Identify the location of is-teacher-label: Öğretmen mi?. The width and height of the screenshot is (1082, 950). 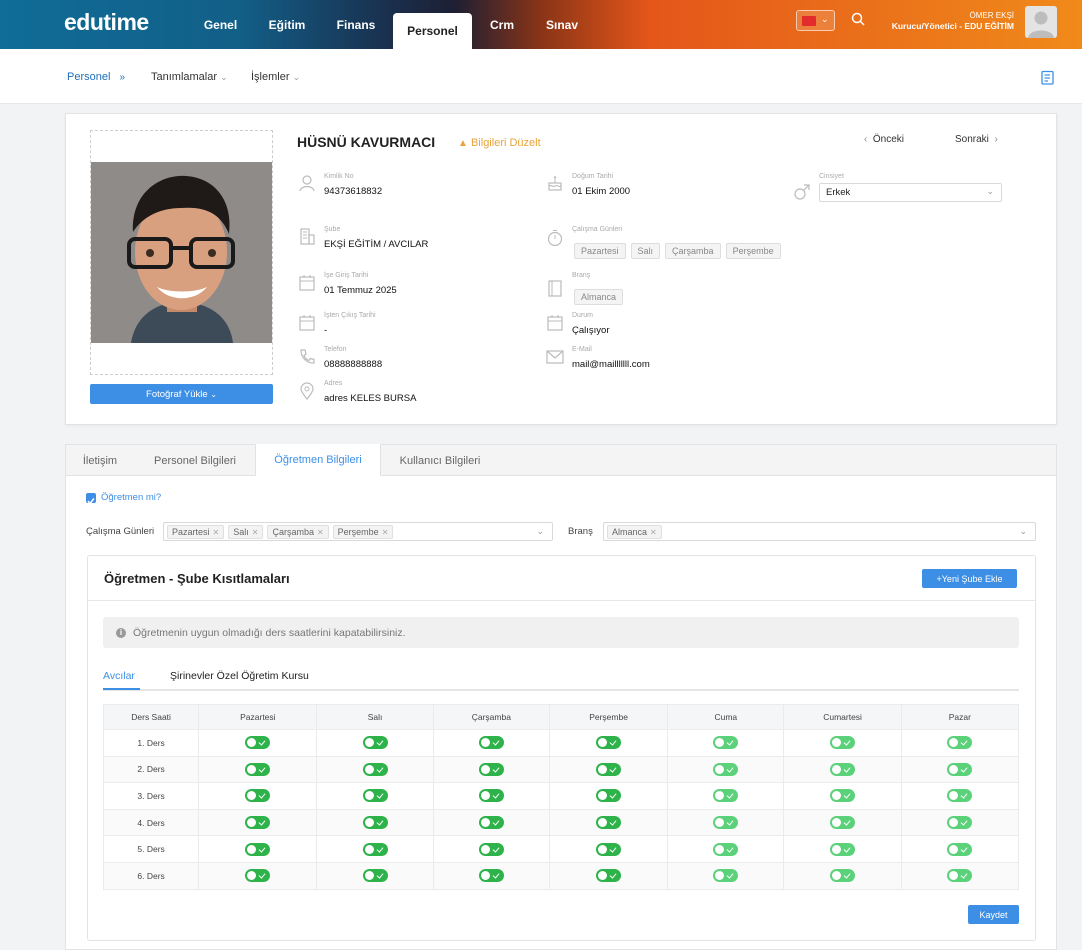
(131, 497).